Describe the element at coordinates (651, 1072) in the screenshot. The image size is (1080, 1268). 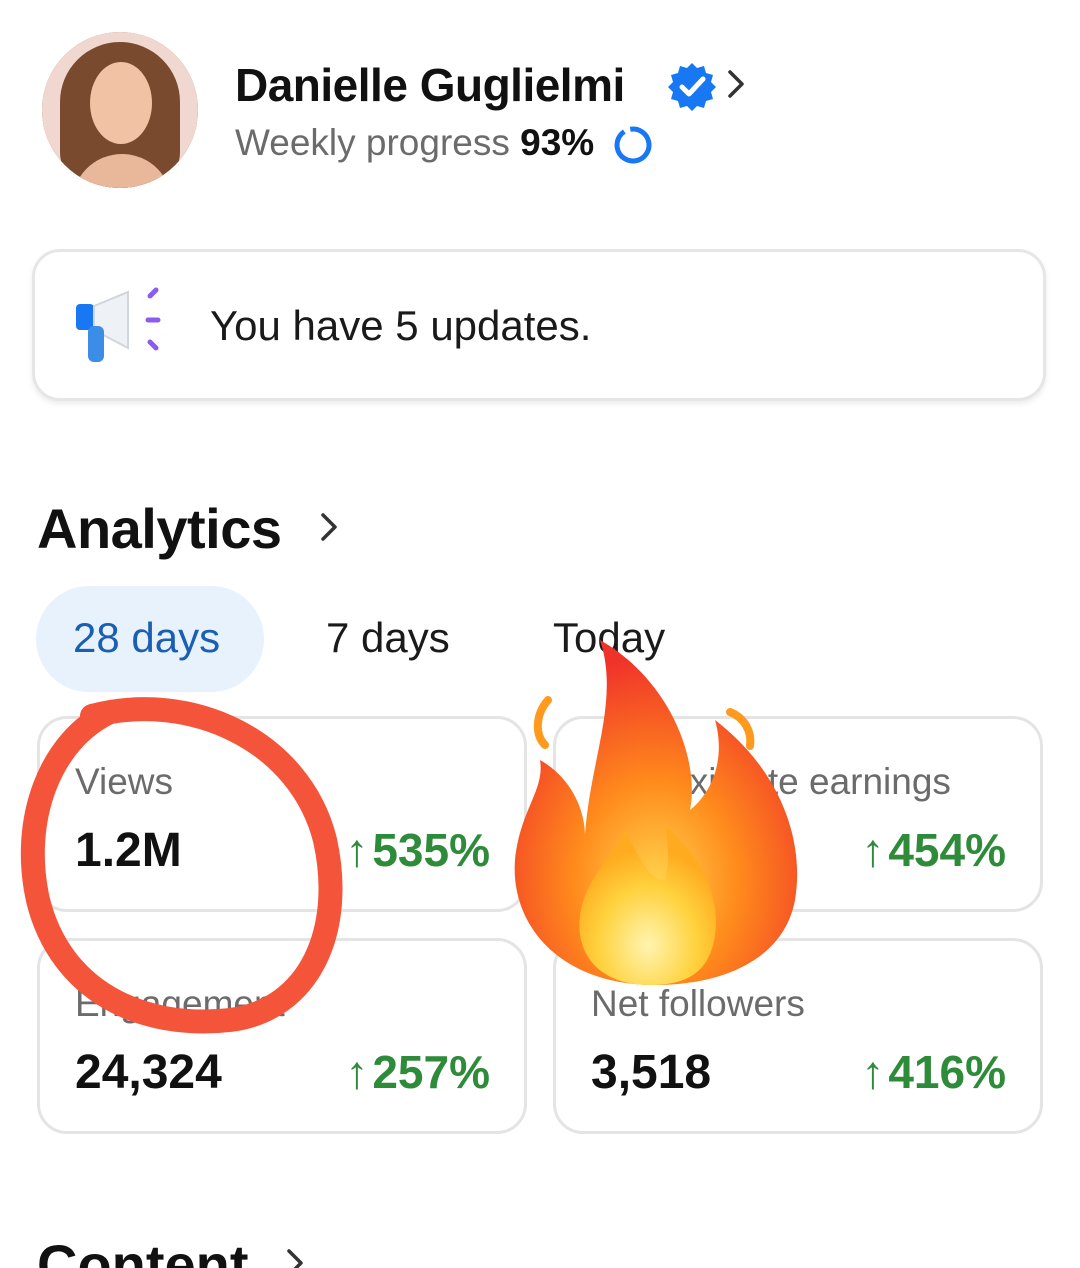
I see `metric-value: 3,518` at that location.